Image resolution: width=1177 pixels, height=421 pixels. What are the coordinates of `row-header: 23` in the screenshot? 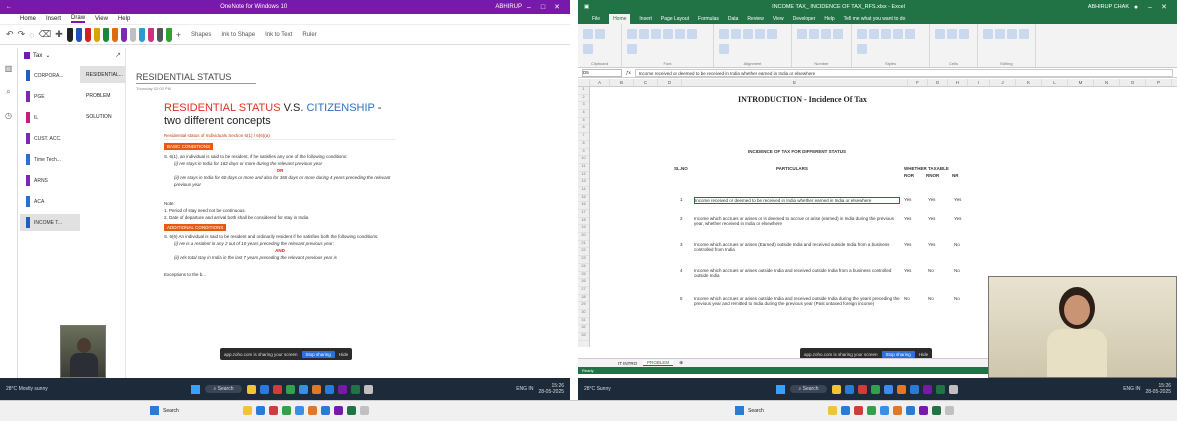 It's located at (583, 260).